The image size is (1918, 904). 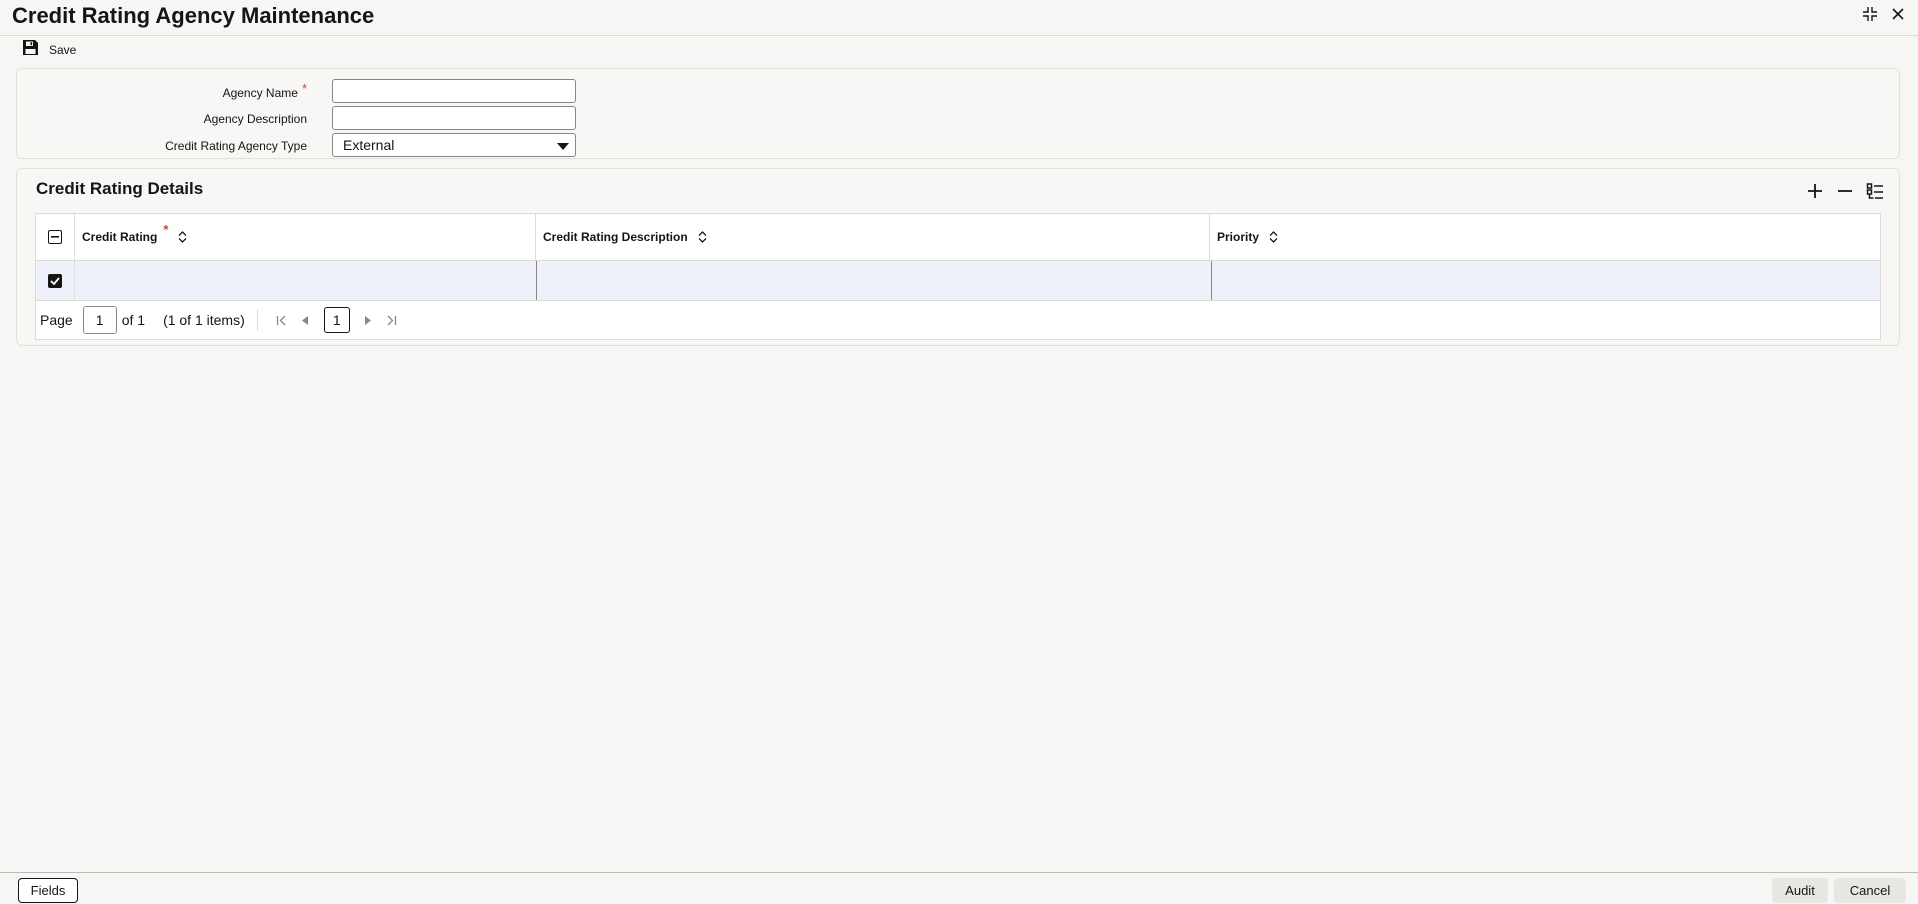 I want to click on column-label: Credit Rating Description, so click(x=615, y=237).